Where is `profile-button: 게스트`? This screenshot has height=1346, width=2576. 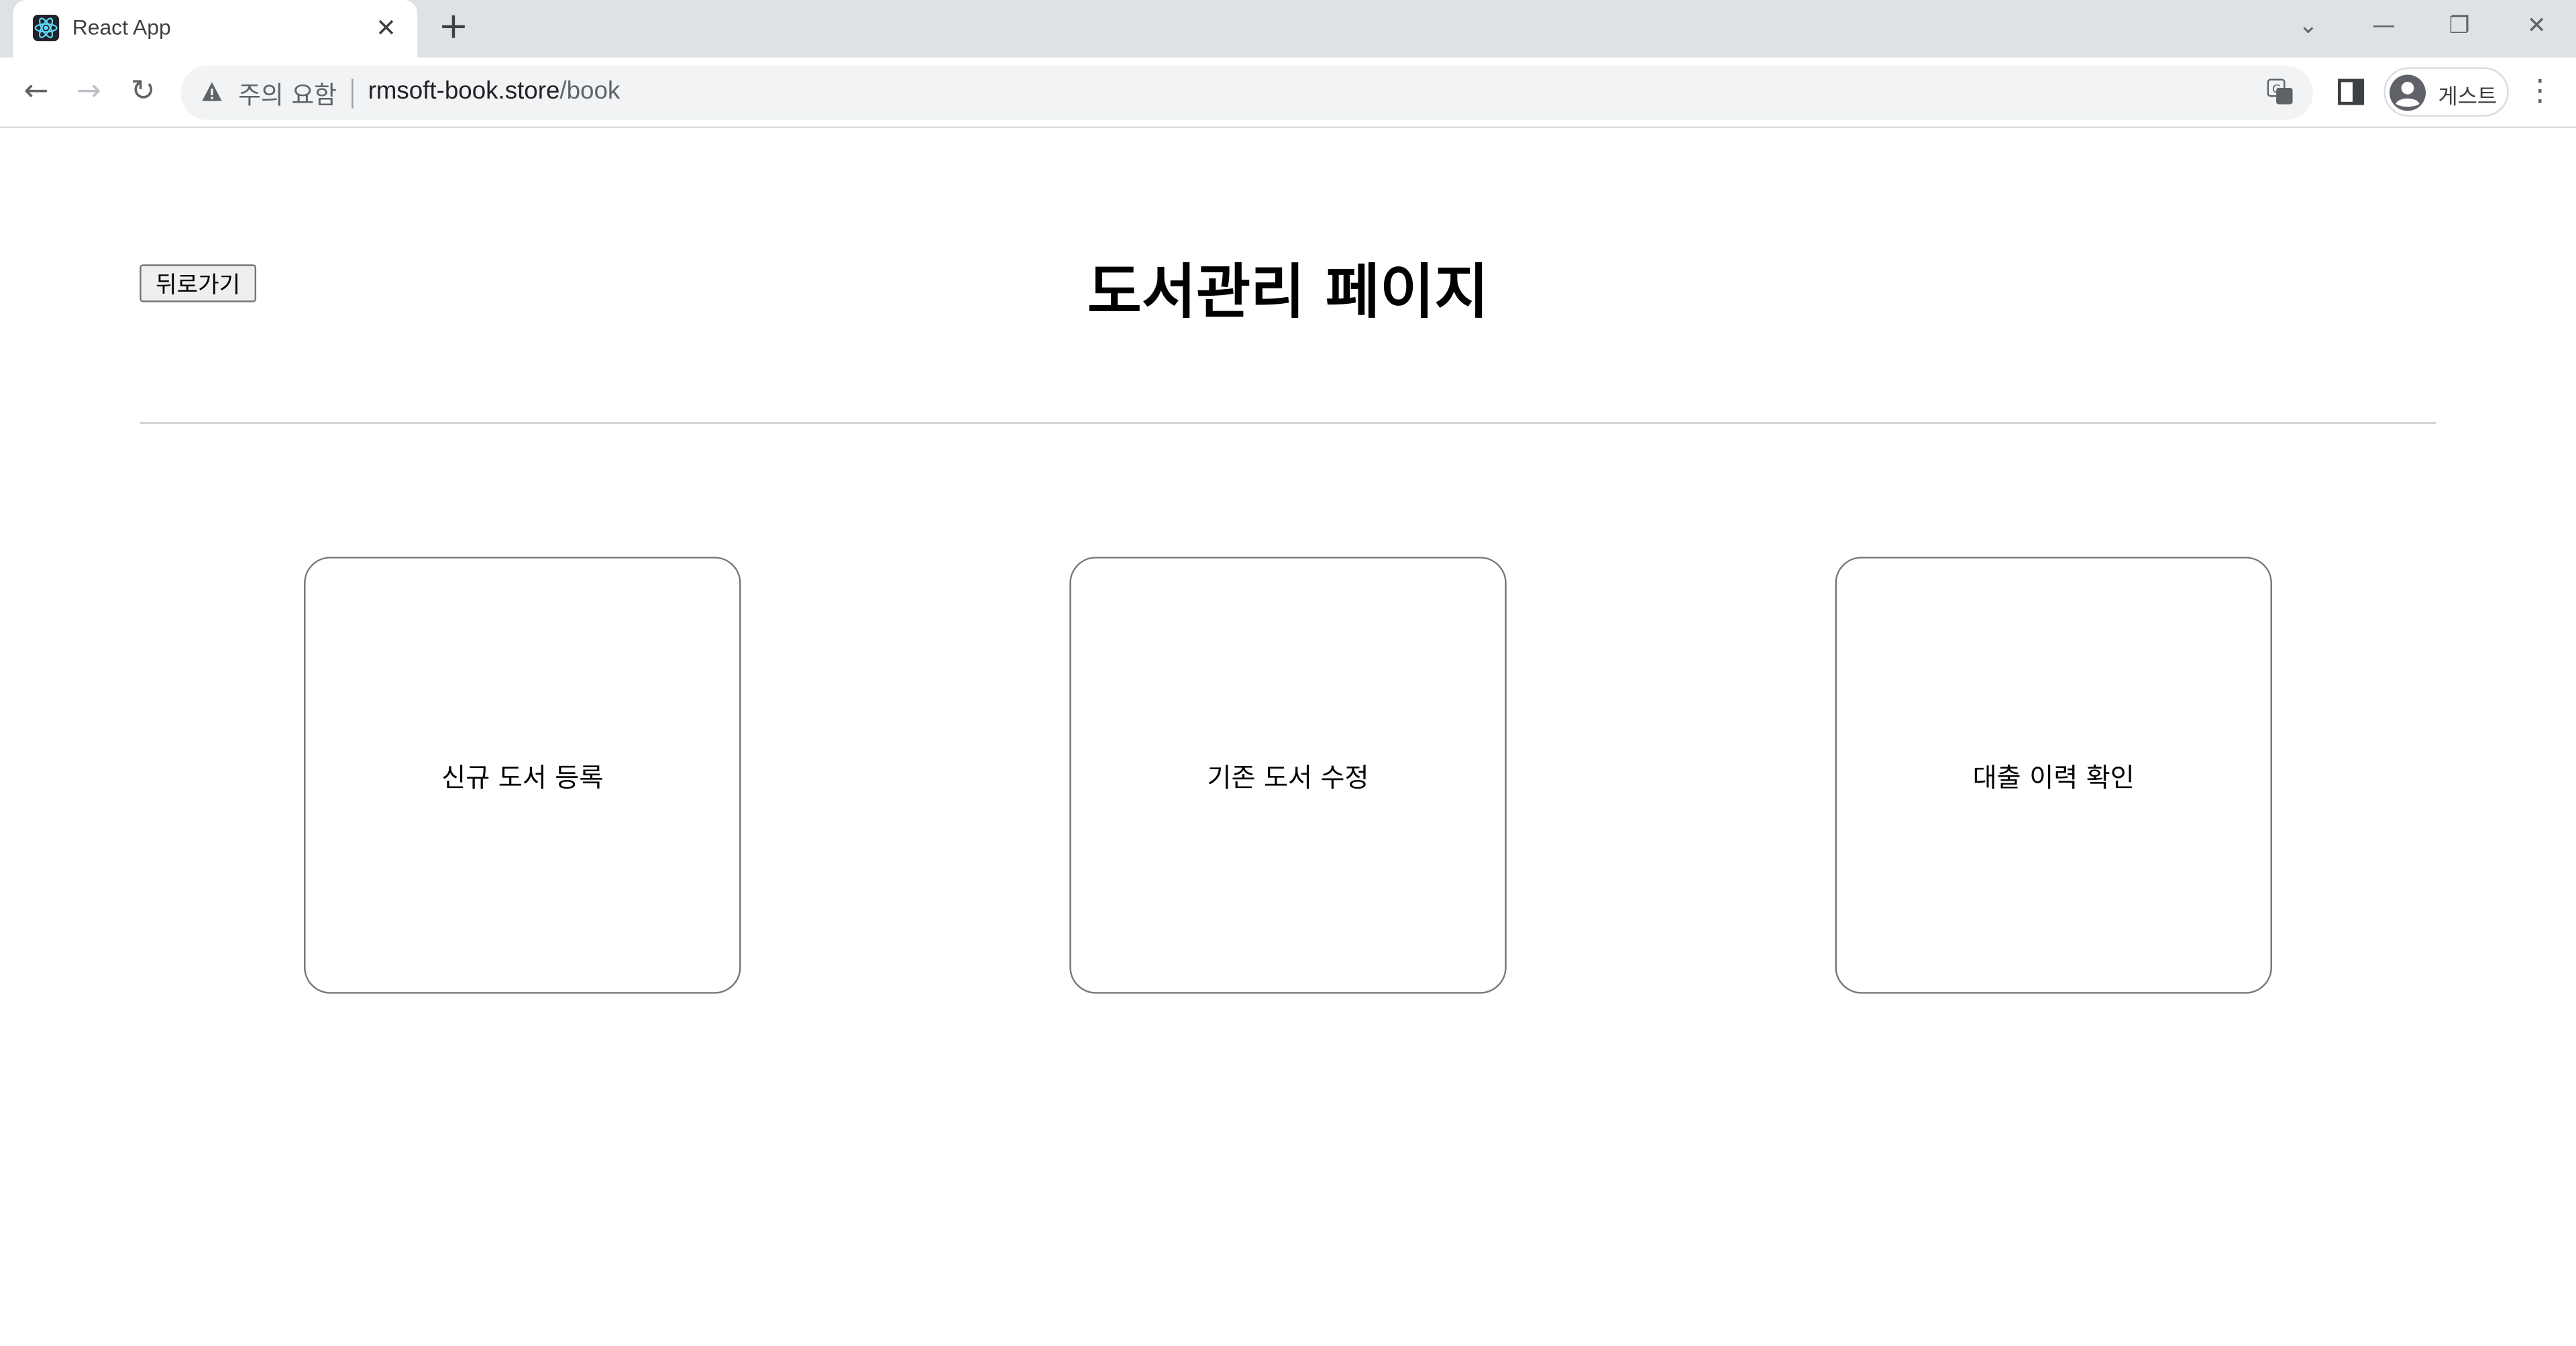
profile-button: 게스트 is located at coordinates (2446, 92).